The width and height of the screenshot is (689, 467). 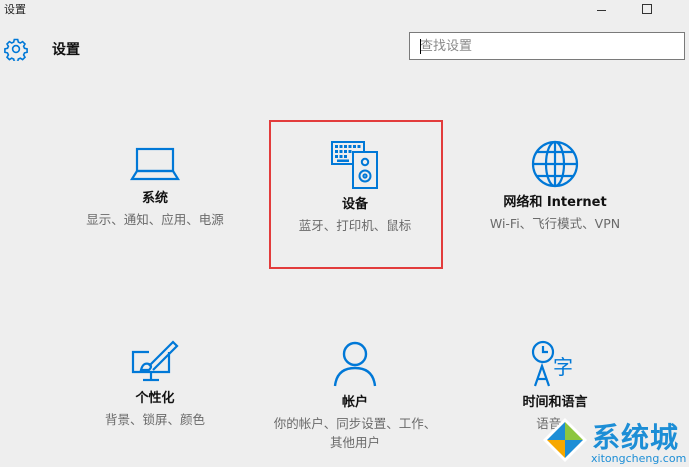 I want to click on tile-personalization-description: 背景、锁屏、颜色, so click(x=154, y=419).